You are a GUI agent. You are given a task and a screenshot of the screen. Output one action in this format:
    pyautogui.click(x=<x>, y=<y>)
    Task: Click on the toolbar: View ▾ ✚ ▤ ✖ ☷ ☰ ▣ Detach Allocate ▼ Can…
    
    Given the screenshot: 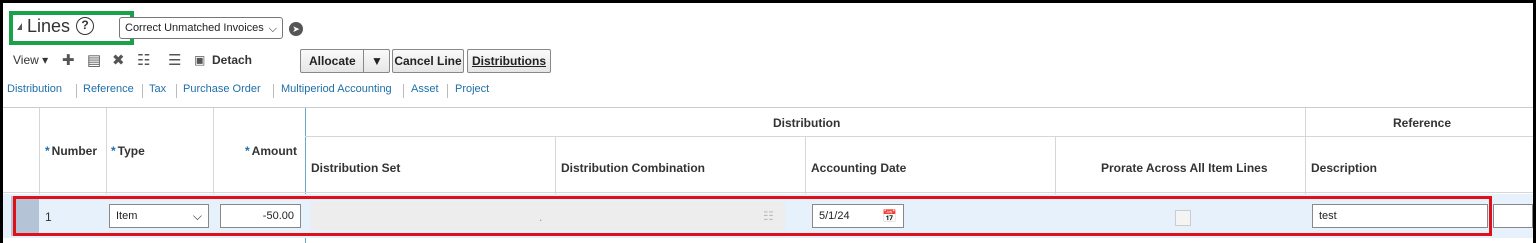 What is the action you would take?
    pyautogui.click(x=768, y=62)
    